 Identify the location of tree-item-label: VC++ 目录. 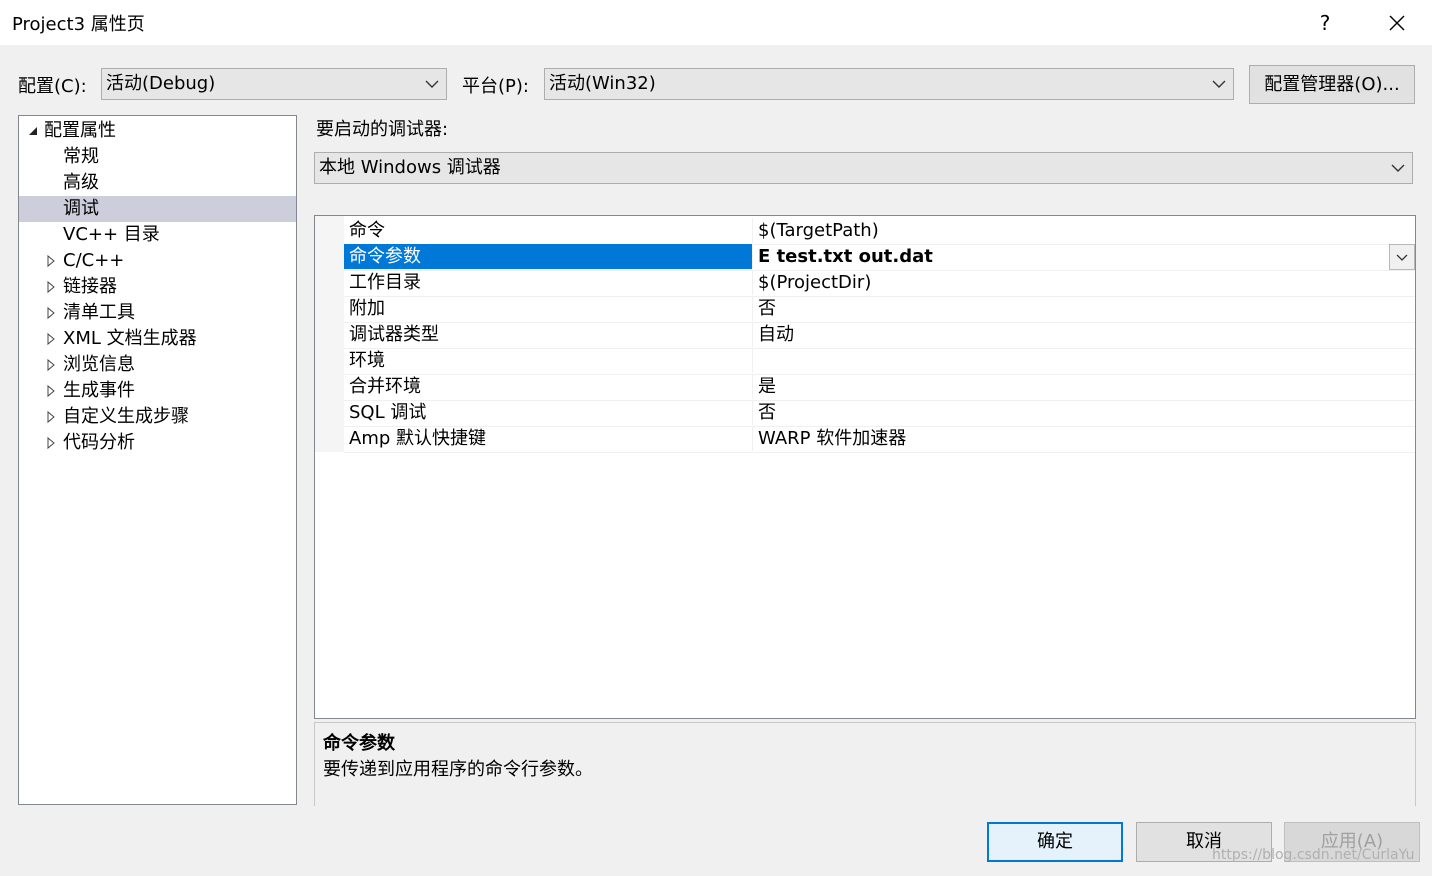
(111, 234).